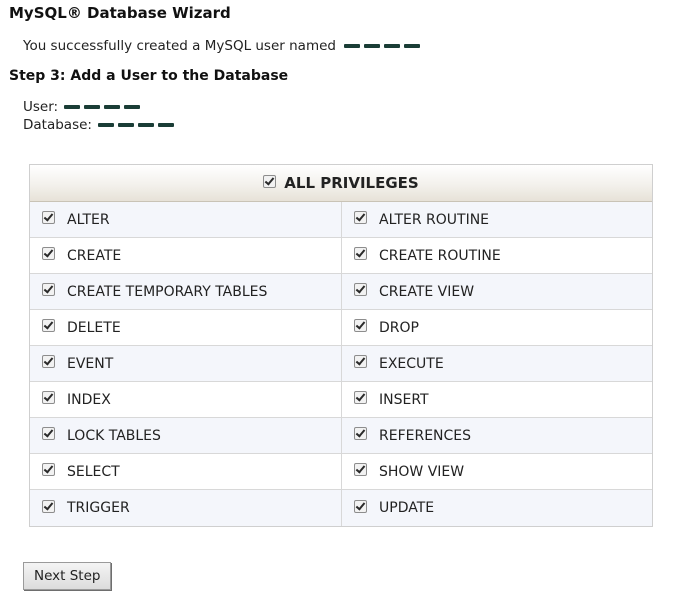 The height and width of the screenshot is (605, 681). What do you see at coordinates (351, 183) in the screenshot?
I see `all-privileges-label: ALL PRIVILEGES` at bounding box center [351, 183].